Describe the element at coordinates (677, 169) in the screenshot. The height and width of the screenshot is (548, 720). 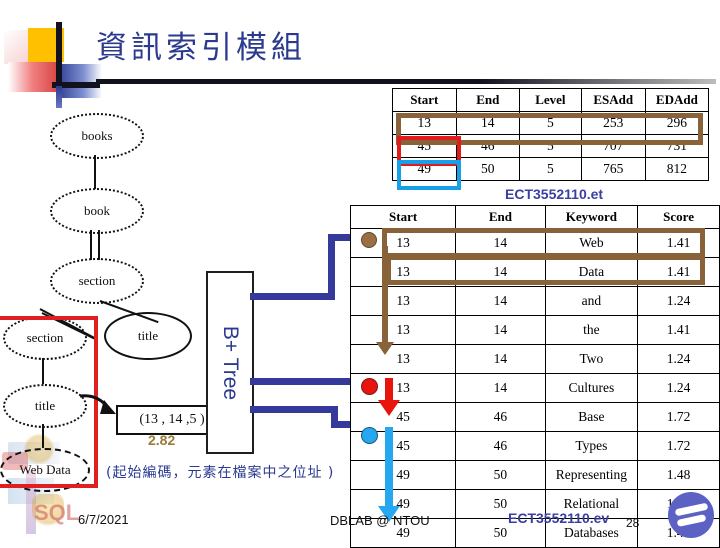
I see `cell: 812` at that location.